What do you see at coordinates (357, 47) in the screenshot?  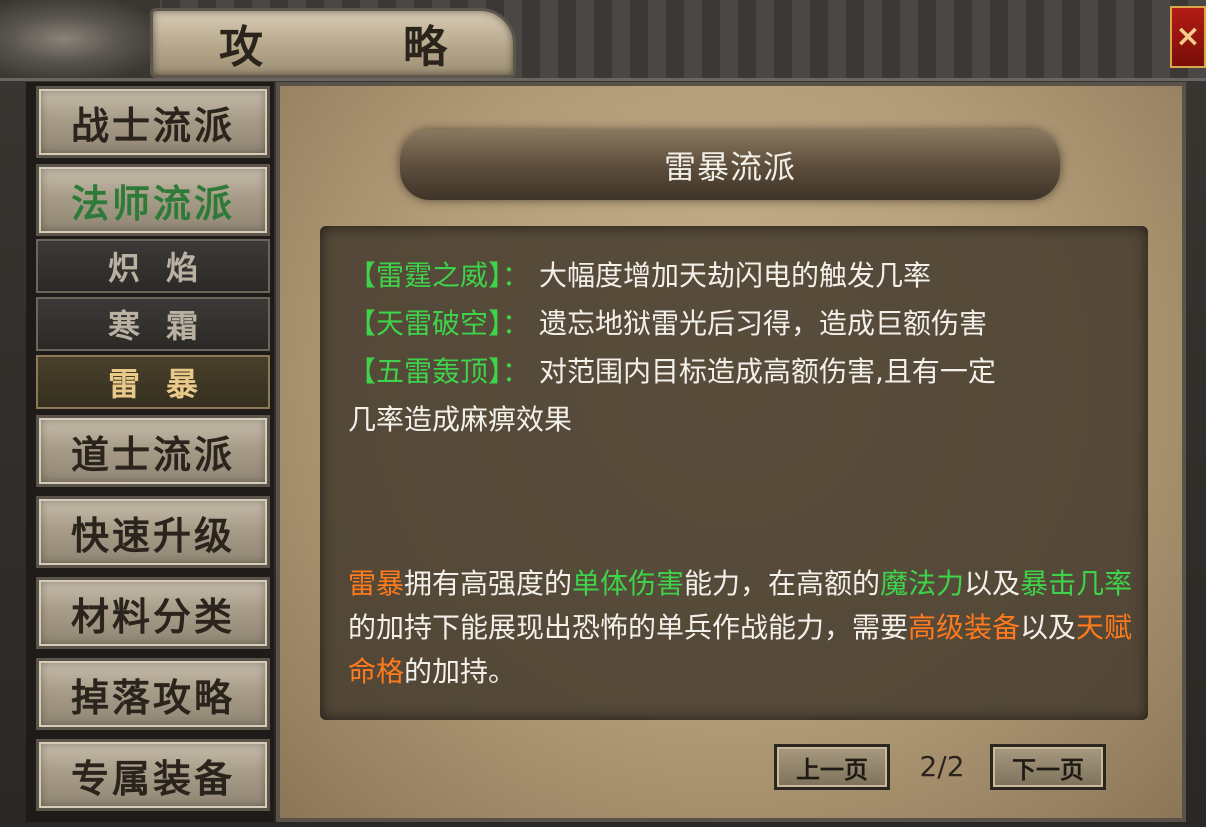 I see `window-title: 攻 略` at bounding box center [357, 47].